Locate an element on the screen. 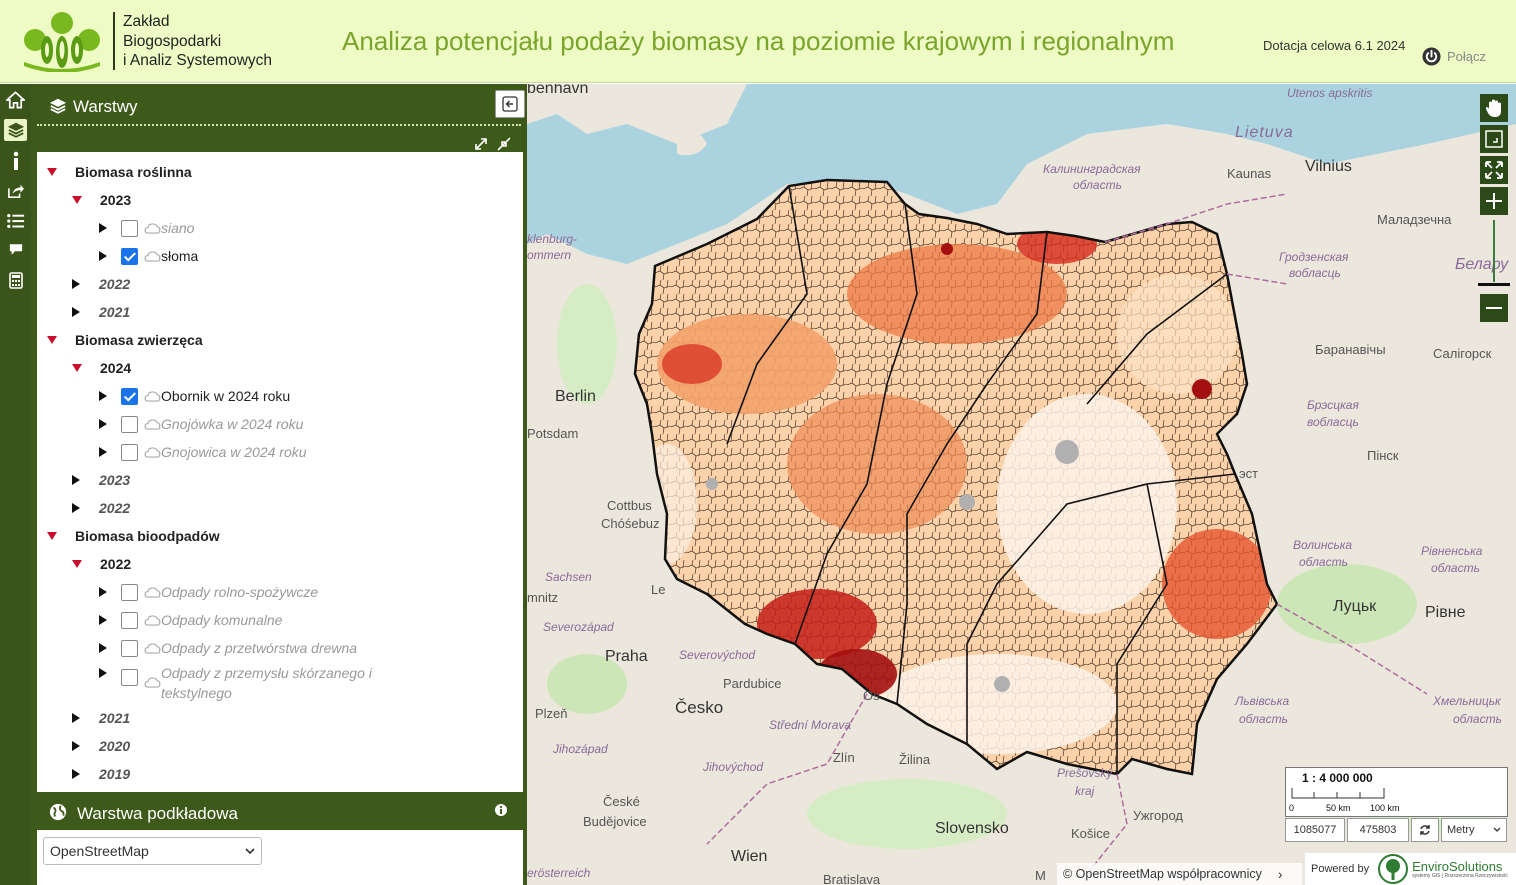  share-button is located at coordinates (15, 191).